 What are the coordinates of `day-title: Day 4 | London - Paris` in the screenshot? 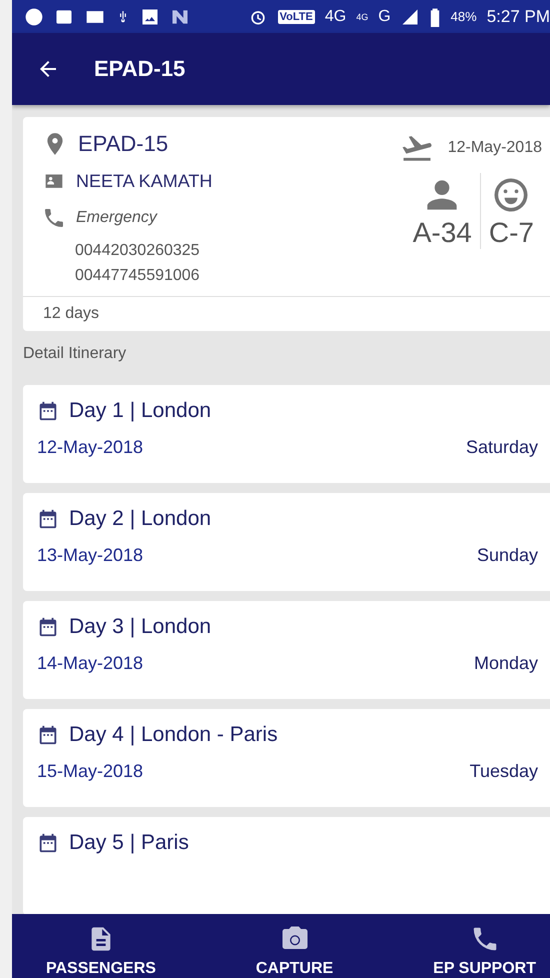 It's located at (173, 735).